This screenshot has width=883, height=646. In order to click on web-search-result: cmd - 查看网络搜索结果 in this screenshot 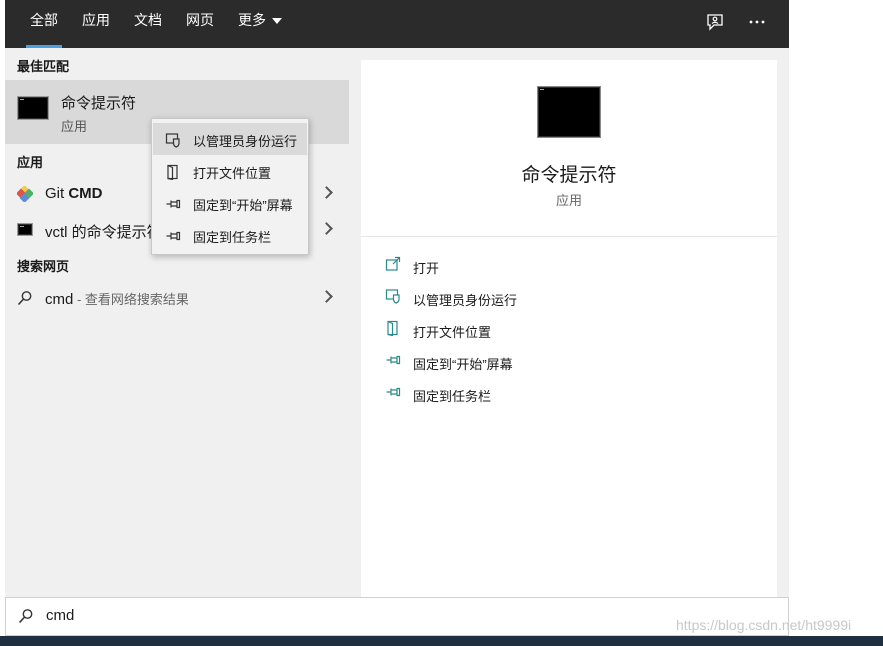, I will do `click(177, 298)`.